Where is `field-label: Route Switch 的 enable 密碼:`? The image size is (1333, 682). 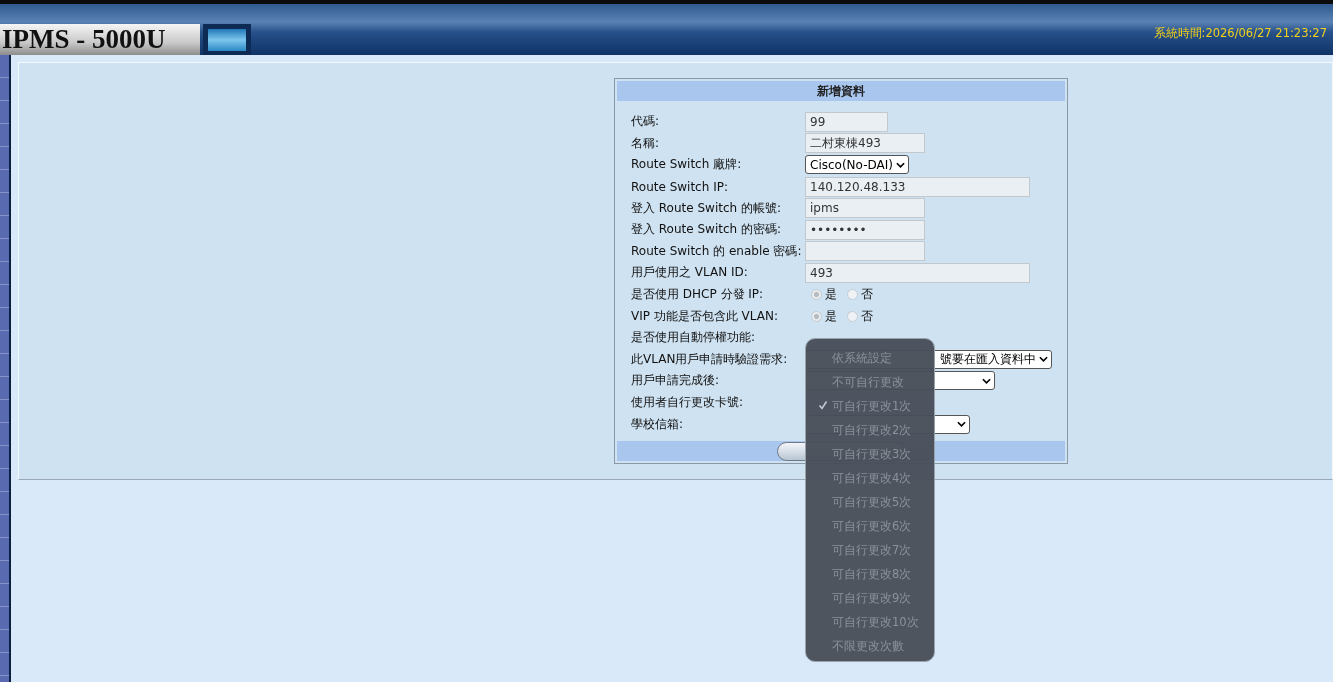 field-label: Route Switch 的 enable 密碼: is located at coordinates (717, 251).